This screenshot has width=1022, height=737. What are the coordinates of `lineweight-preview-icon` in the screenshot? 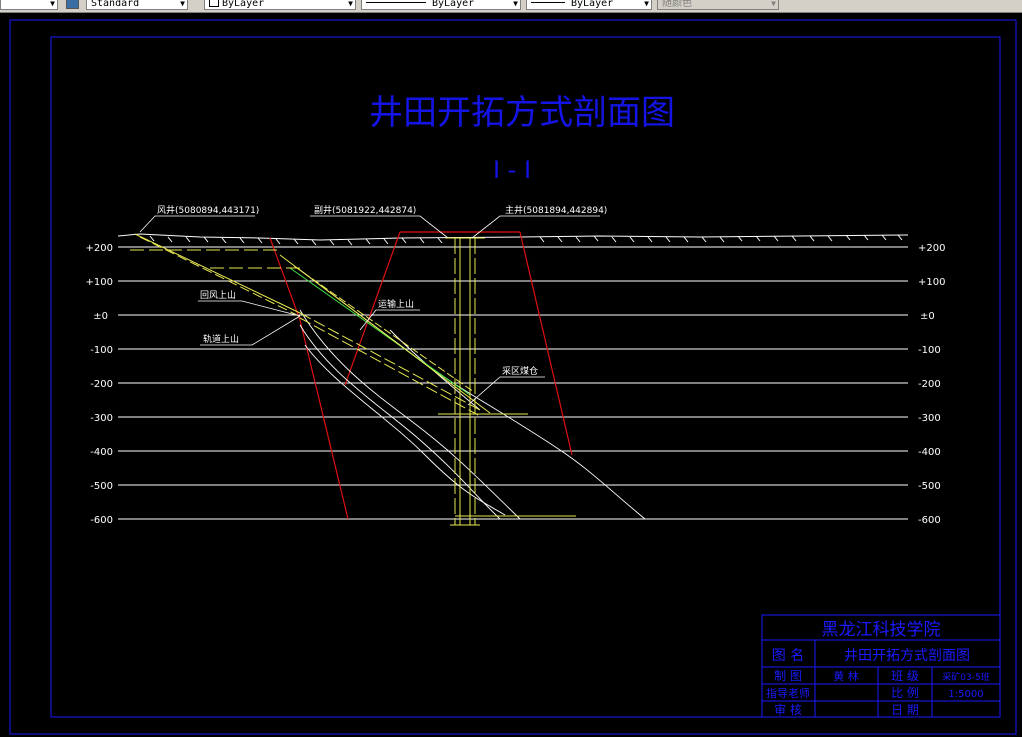 It's located at (548, 2).